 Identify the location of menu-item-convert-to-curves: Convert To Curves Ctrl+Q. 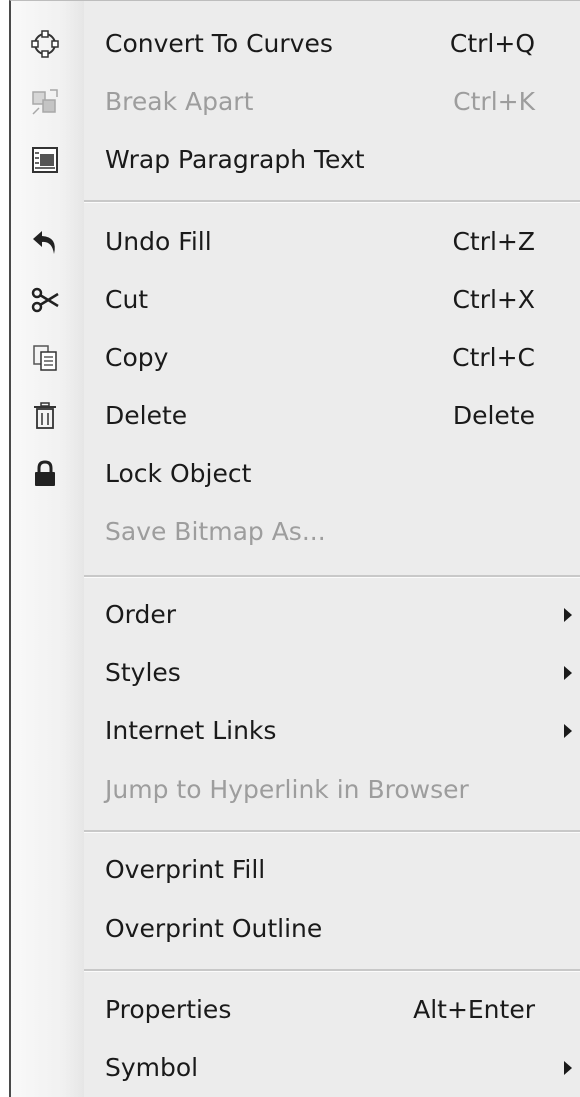
(295, 44).